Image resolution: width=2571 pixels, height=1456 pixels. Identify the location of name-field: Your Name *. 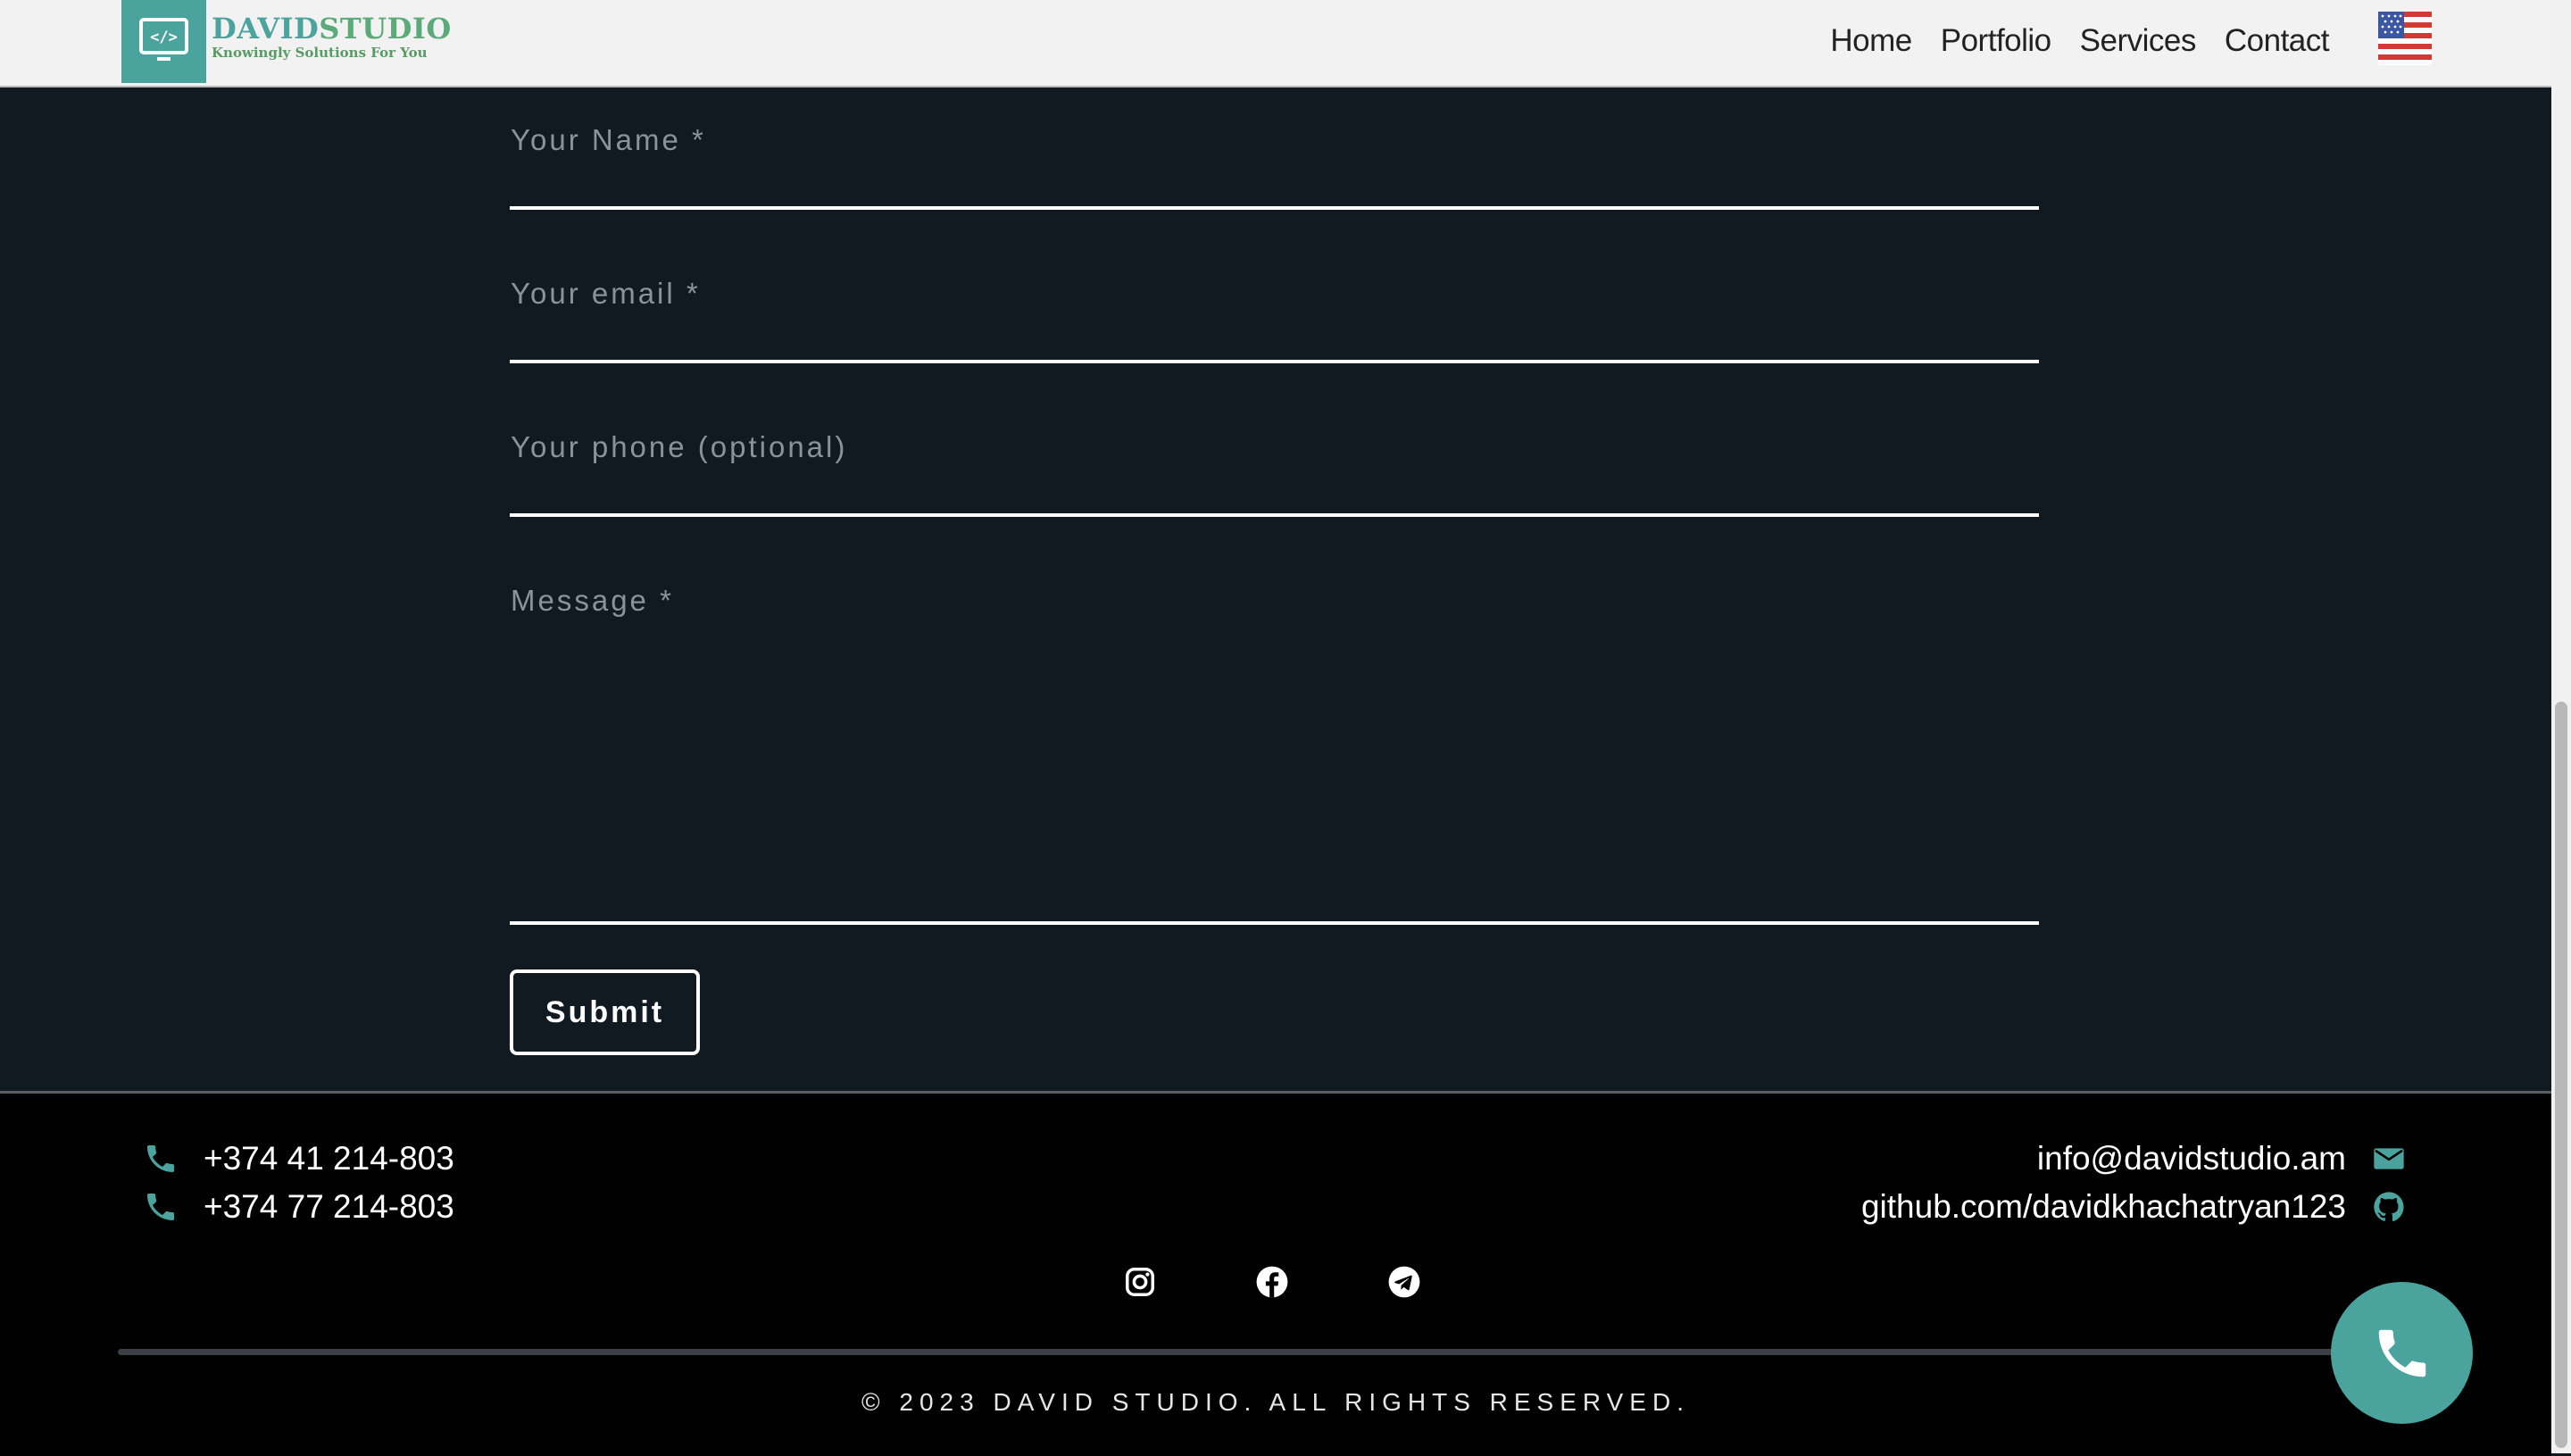
(1274, 166).